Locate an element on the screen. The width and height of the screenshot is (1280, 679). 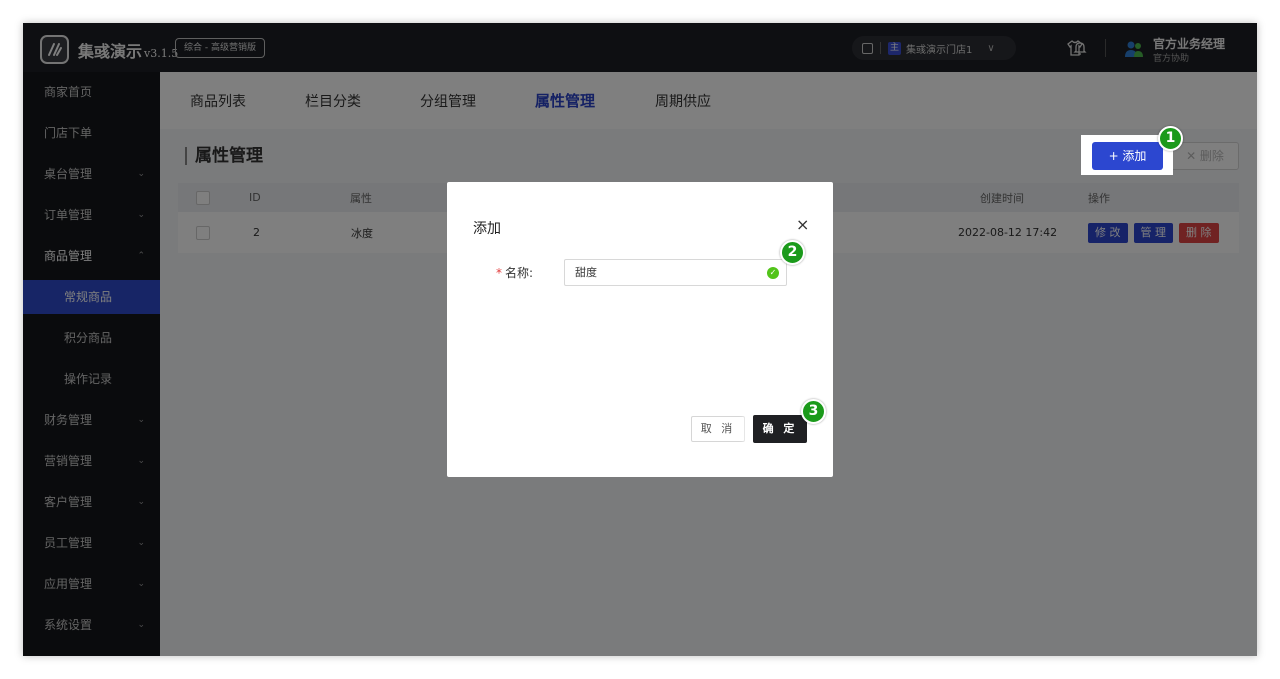
confirm-button: 确 定 is located at coordinates (780, 429).